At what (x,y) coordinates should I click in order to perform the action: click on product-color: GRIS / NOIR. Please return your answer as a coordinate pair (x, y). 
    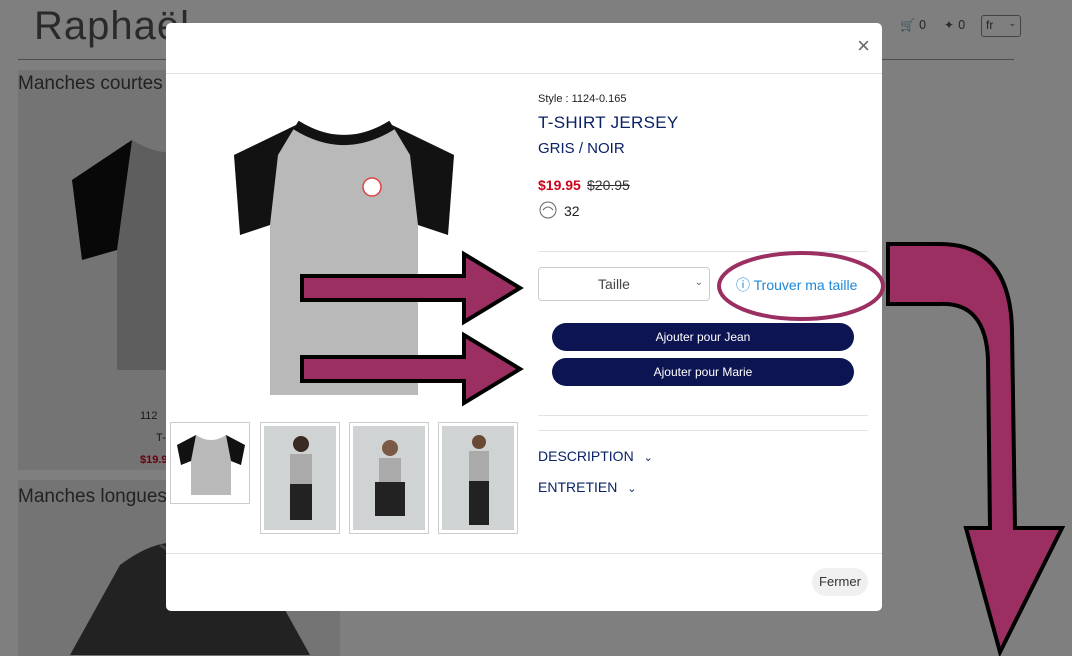
    Looking at the image, I should click on (581, 148).